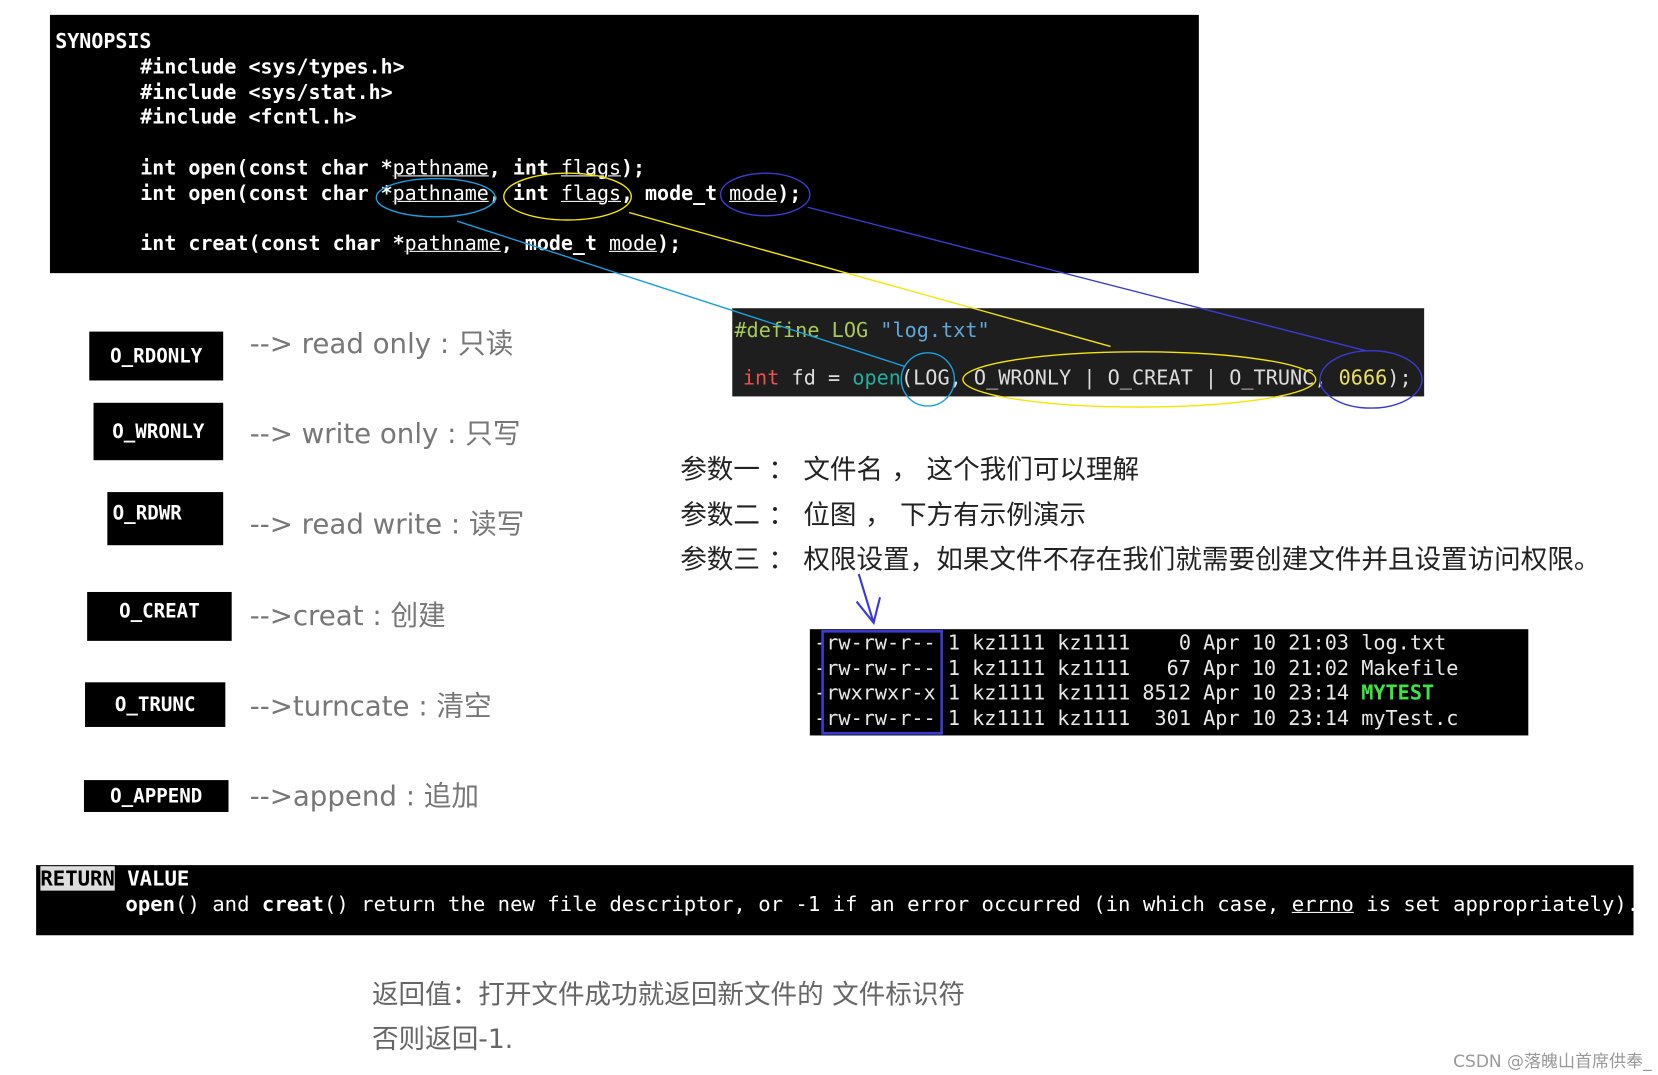  I want to click on mode-connector, so click(1086, 279).